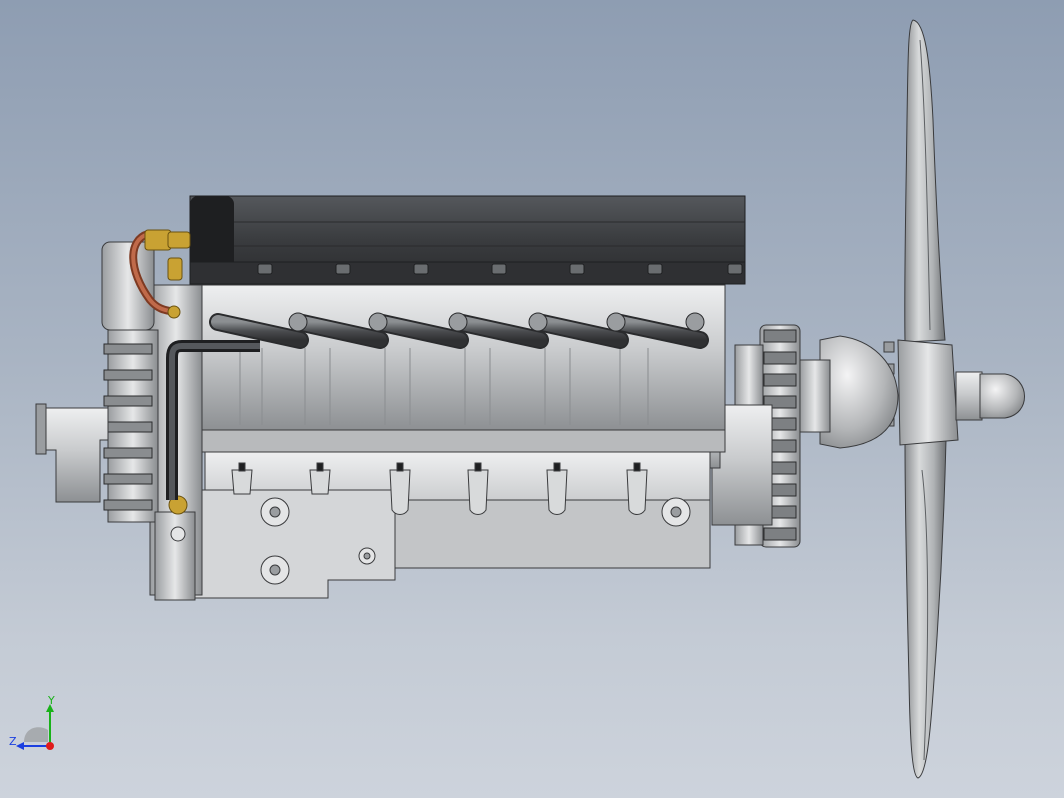 This screenshot has height=798, width=1064. I want to click on propeller-hub, so click(928, 392).